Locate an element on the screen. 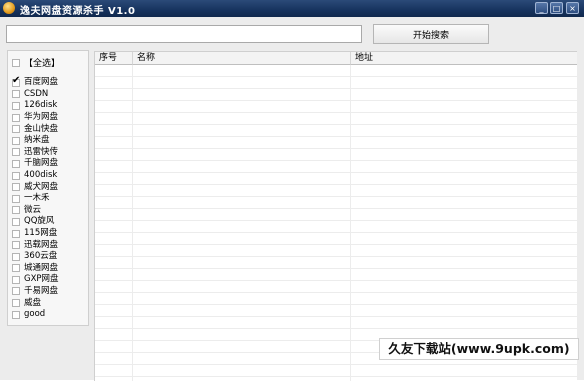 The height and width of the screenshot is (381, 584). site-checkbox-item: 一木禾 is located at coordinates (35, 199).